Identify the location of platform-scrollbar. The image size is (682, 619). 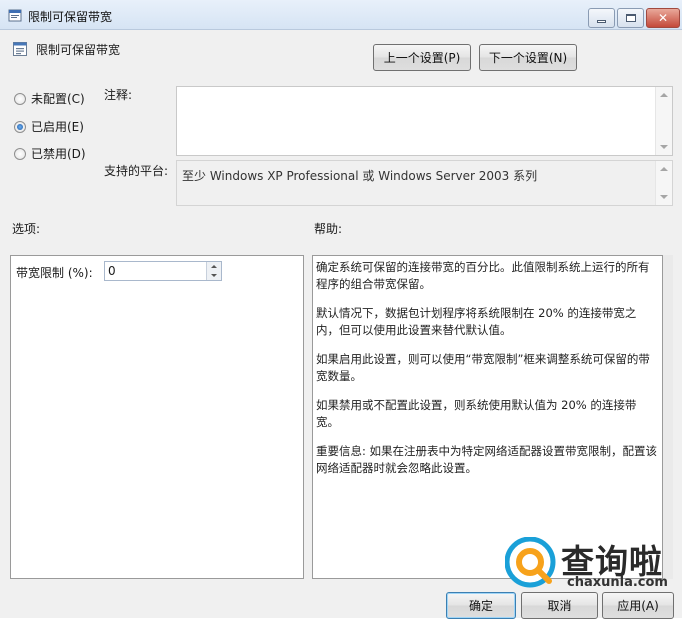
(663, 183).